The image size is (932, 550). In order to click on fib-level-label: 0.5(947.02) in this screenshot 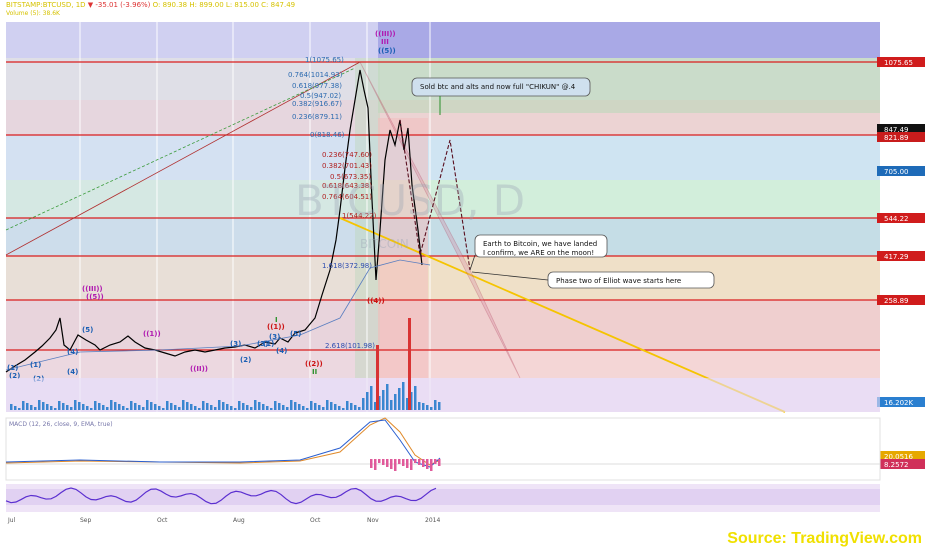, I will do `click(320, 96)`.